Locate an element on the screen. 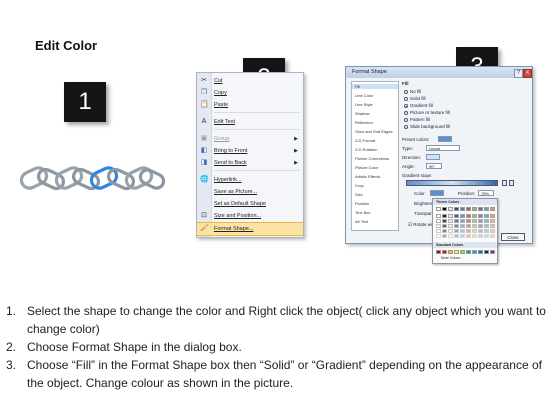  direction-dropdown is located at coordinates (433, 157).